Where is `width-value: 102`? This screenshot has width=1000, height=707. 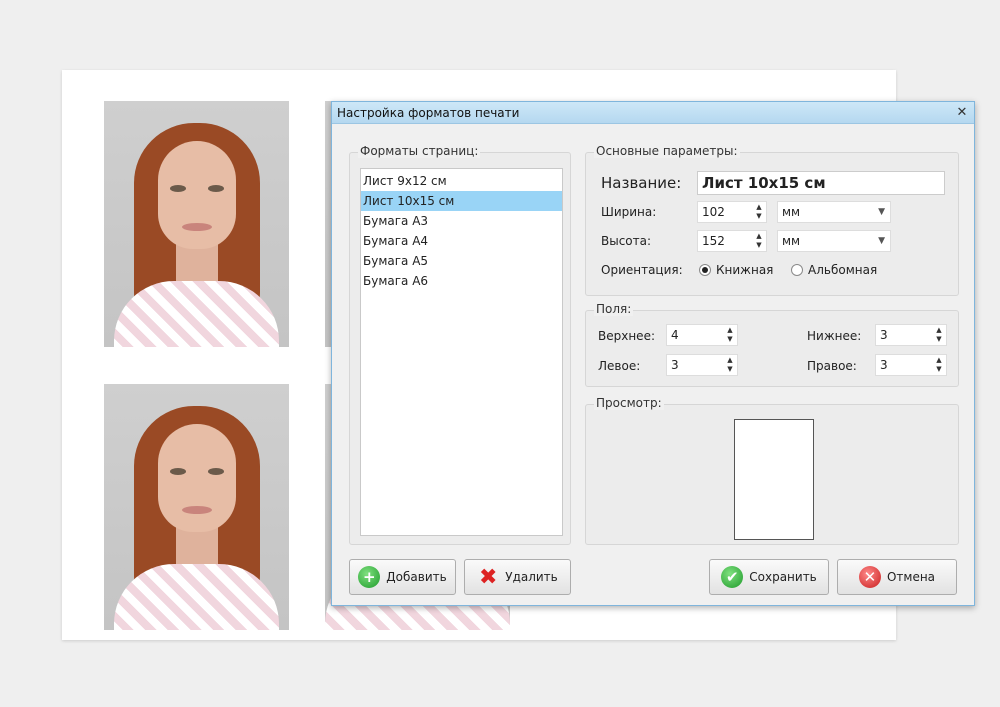
width-value: 102 is located at coordinates (713, 212).